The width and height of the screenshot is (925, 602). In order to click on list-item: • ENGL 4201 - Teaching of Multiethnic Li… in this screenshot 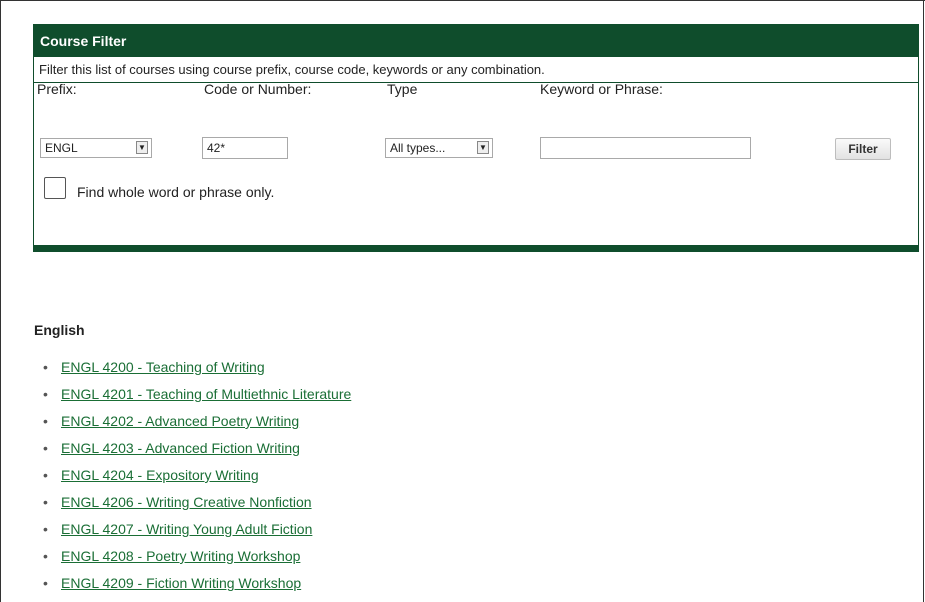, I will do `click(192, 394)`.